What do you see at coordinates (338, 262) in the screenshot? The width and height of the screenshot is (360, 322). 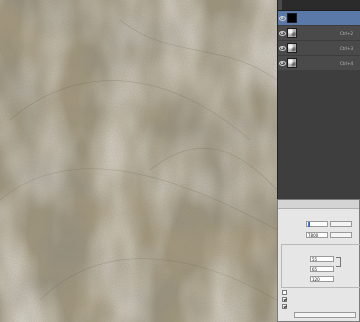 I see `chain-link-icon` at bounding box center [338, 262].